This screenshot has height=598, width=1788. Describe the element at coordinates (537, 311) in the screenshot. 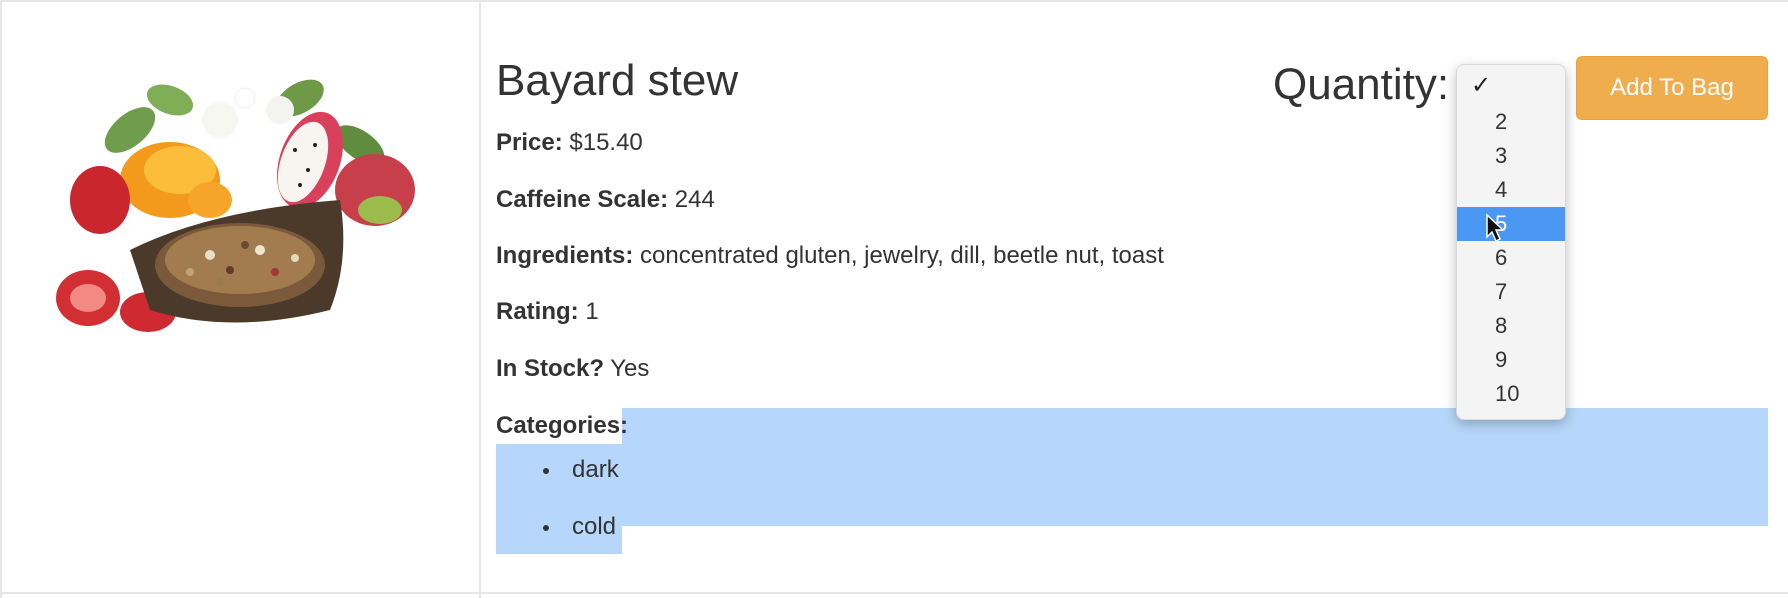

I see `rating-label: Rating:` at that location.